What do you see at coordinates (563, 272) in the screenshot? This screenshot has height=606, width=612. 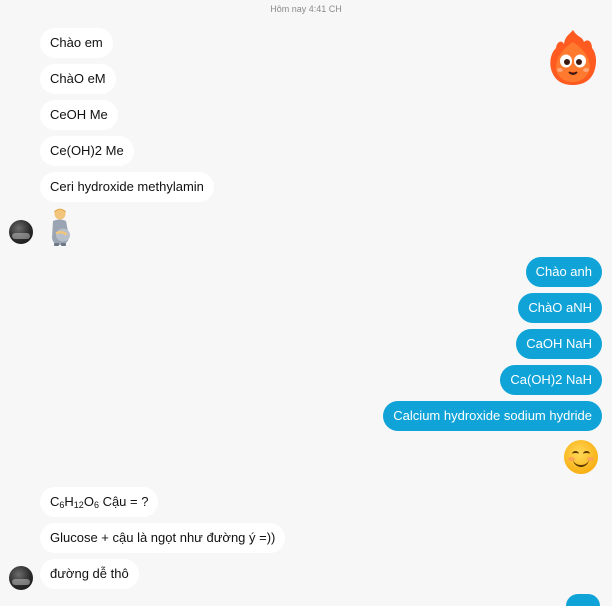 I see `outgoing-message: Chào anh` at bounding box center [563, 272].